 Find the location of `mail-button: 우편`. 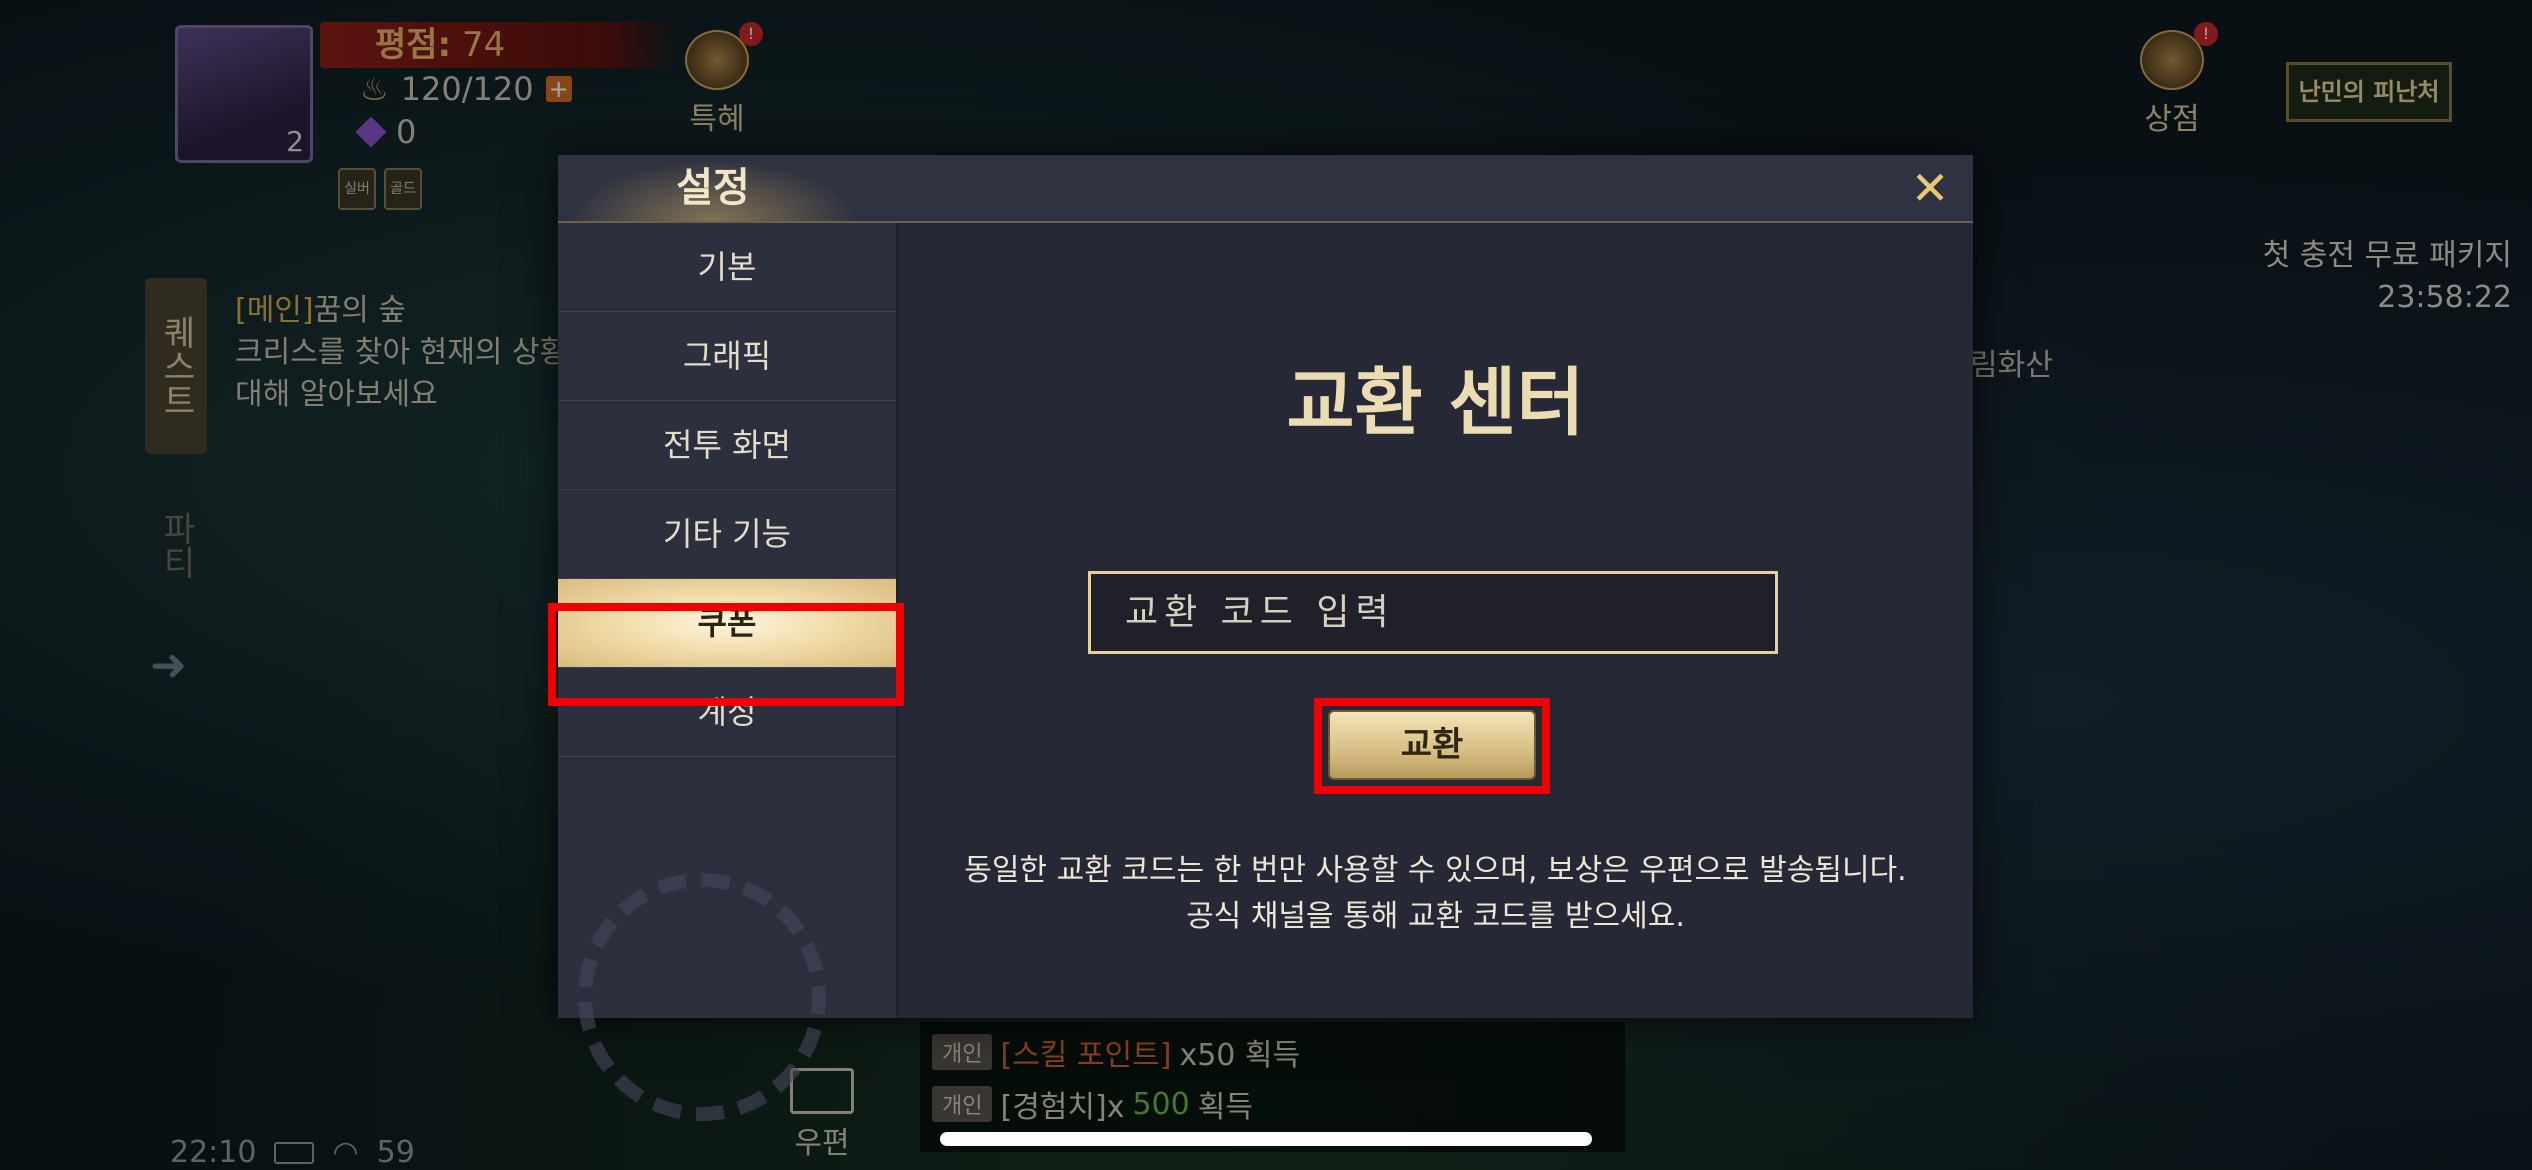

mail-button: 우편 is located at coordinates (822, 1115).